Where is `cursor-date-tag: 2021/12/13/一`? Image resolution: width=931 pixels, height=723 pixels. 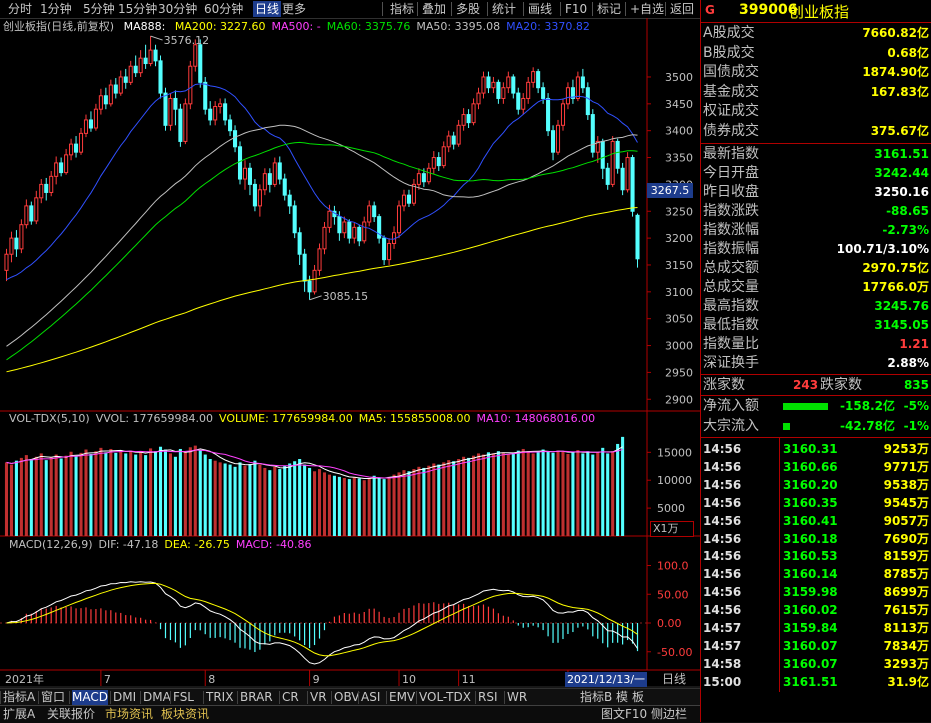
cursor-date-tag: 2021/12/13/一 is located at coordinates (606, 679).